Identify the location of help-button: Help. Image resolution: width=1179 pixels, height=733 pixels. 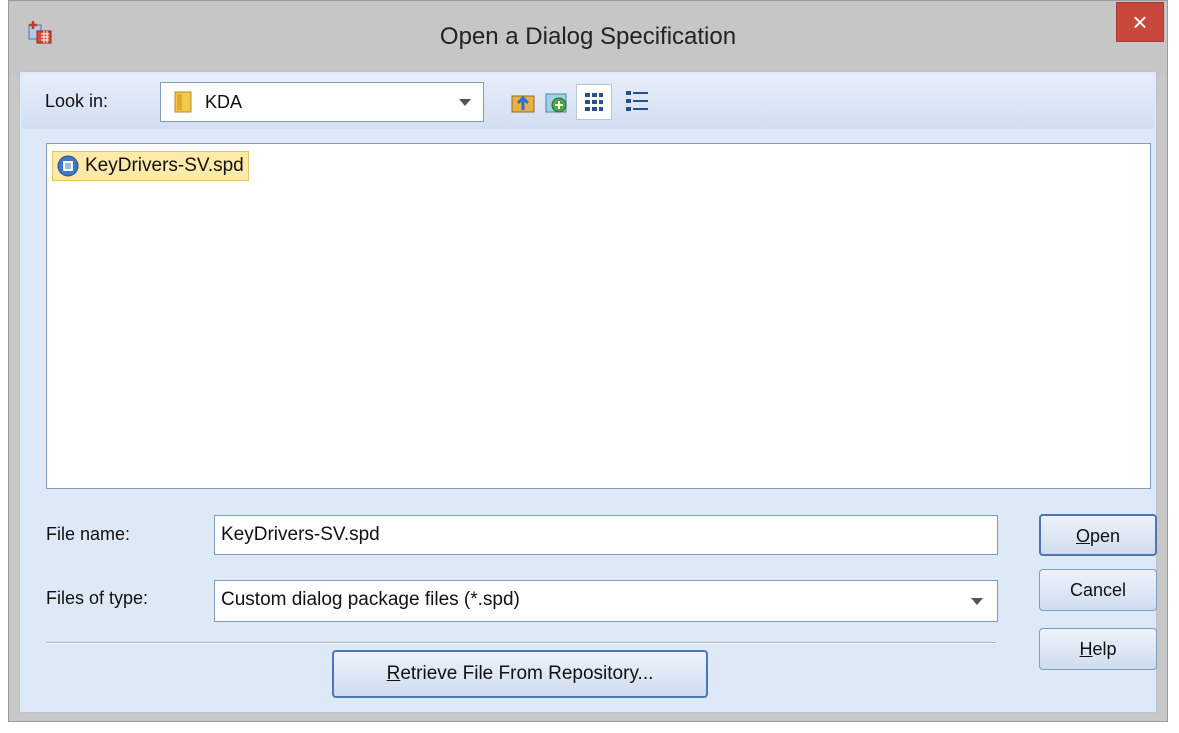
(1098, 649).